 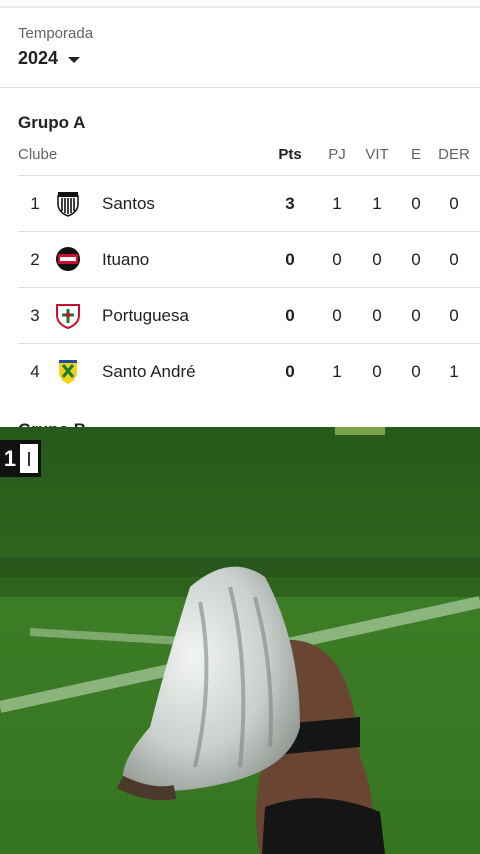 What do you see at coordinates (289, 154) in the screenshot?
I see `header-pts: Pts` at bounding box center [289, 154].